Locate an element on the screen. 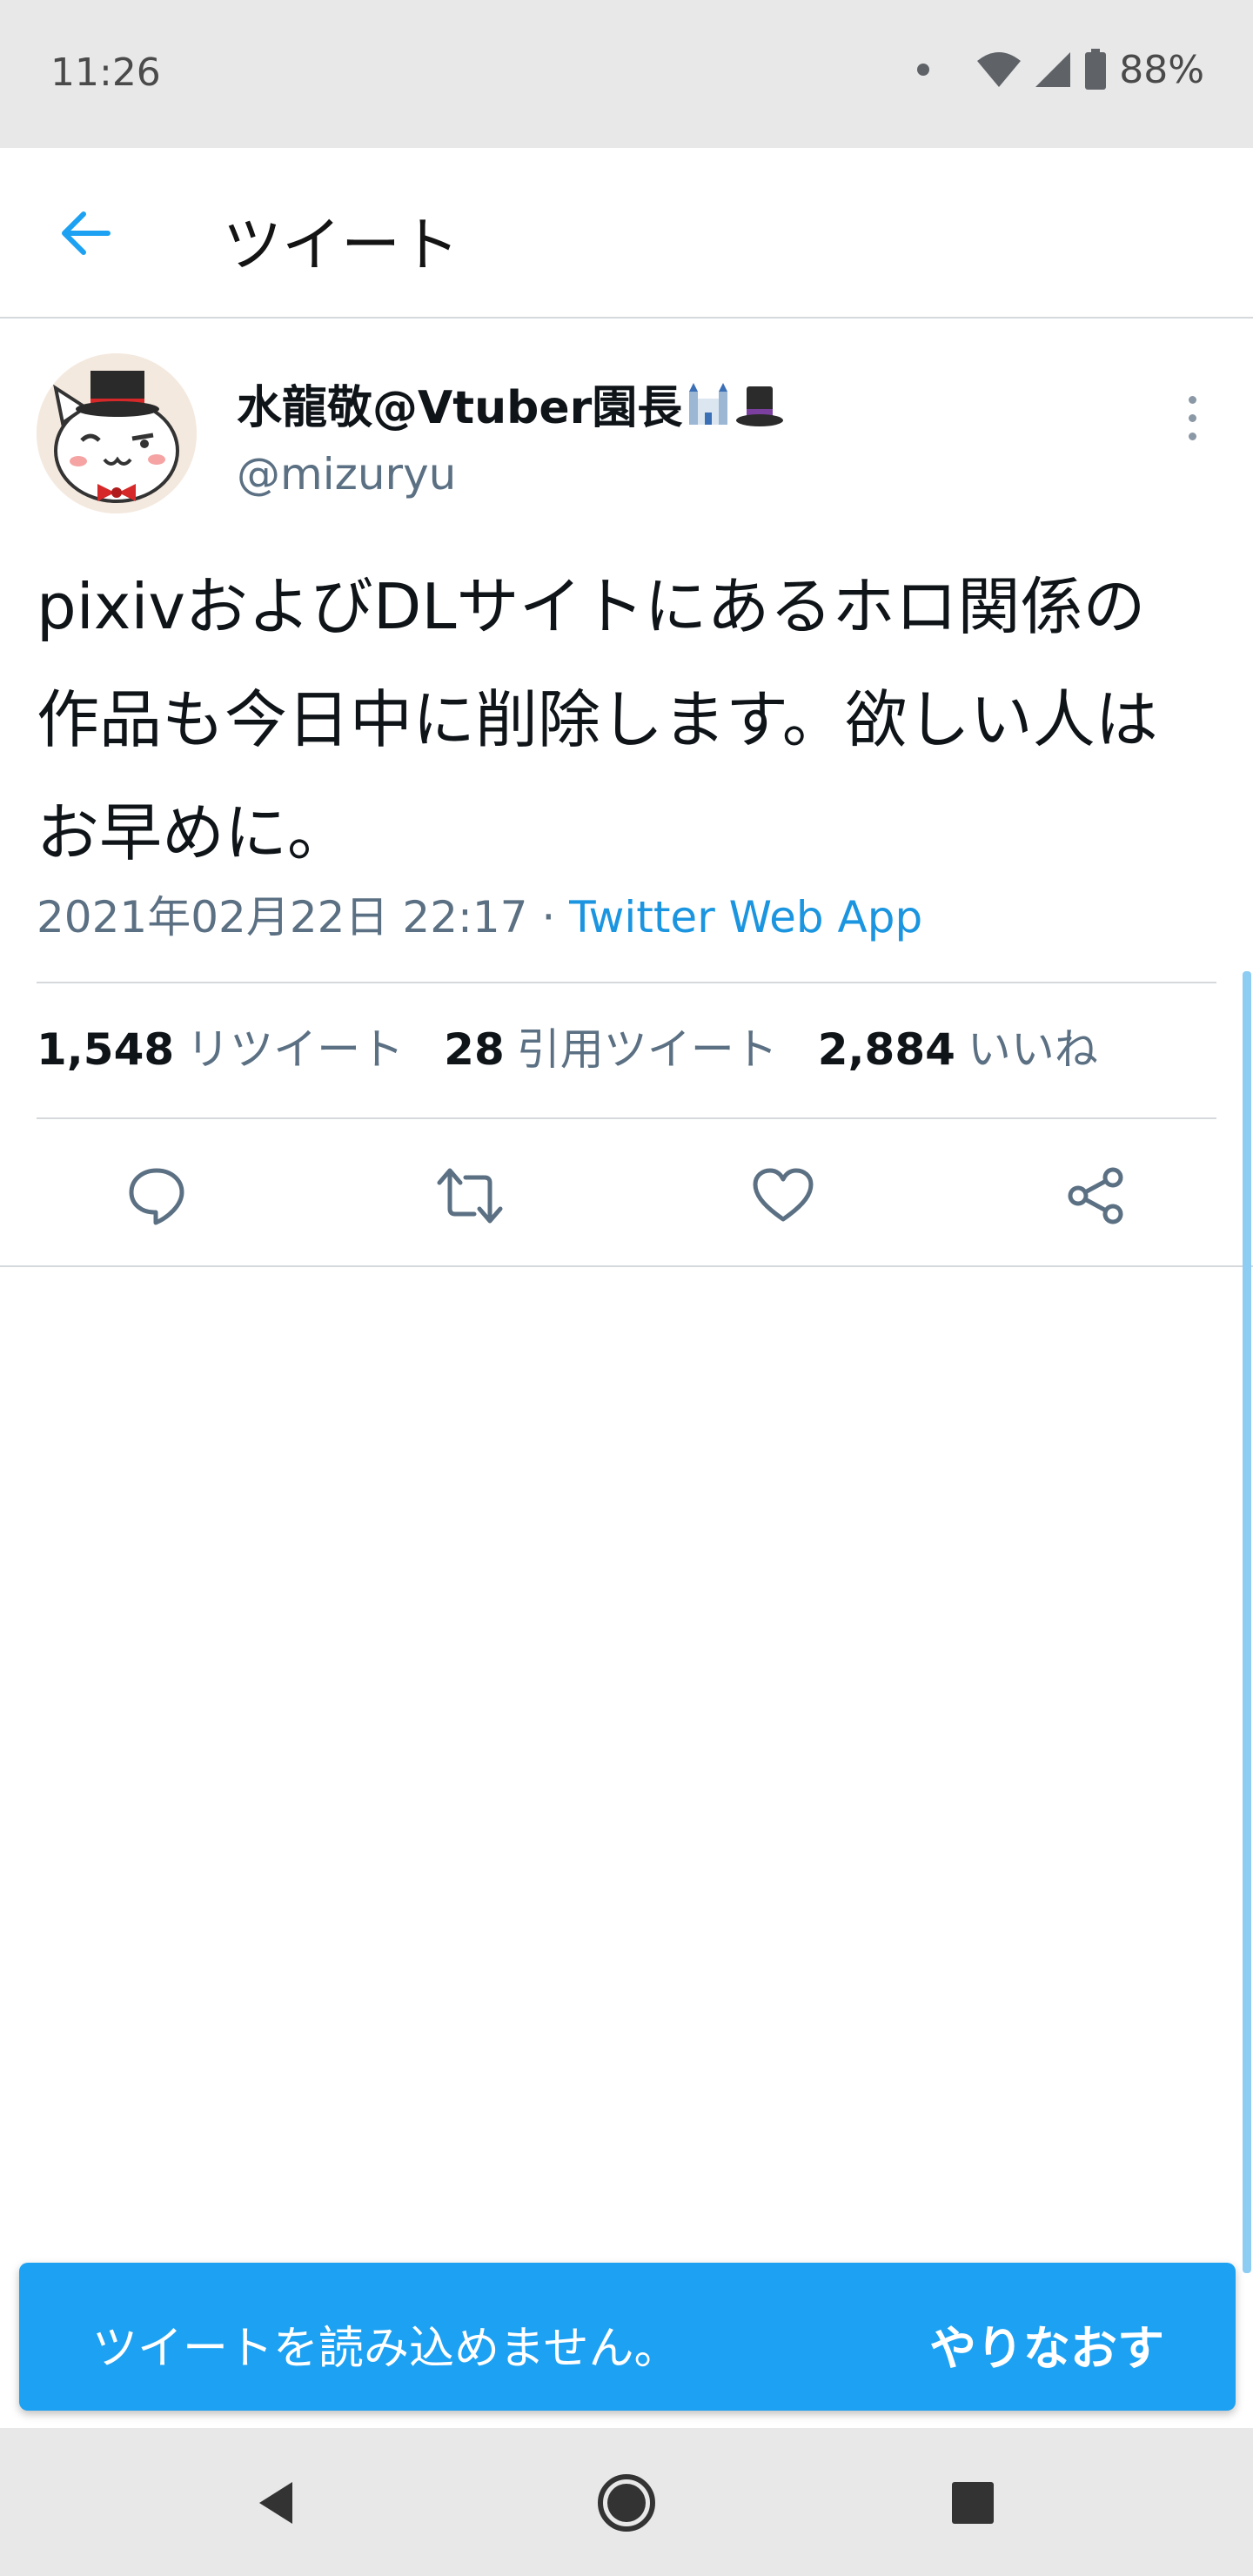 This screenshot has height=2576, width=1253. like-button is located at coordinates (783, 1196).